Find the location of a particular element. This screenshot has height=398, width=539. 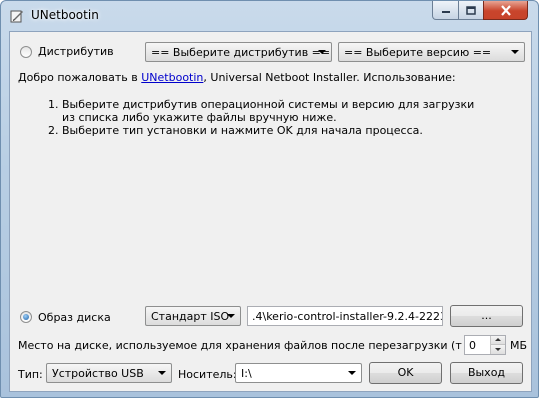

persistence-value: 0 is located at coordinates (472, 345).